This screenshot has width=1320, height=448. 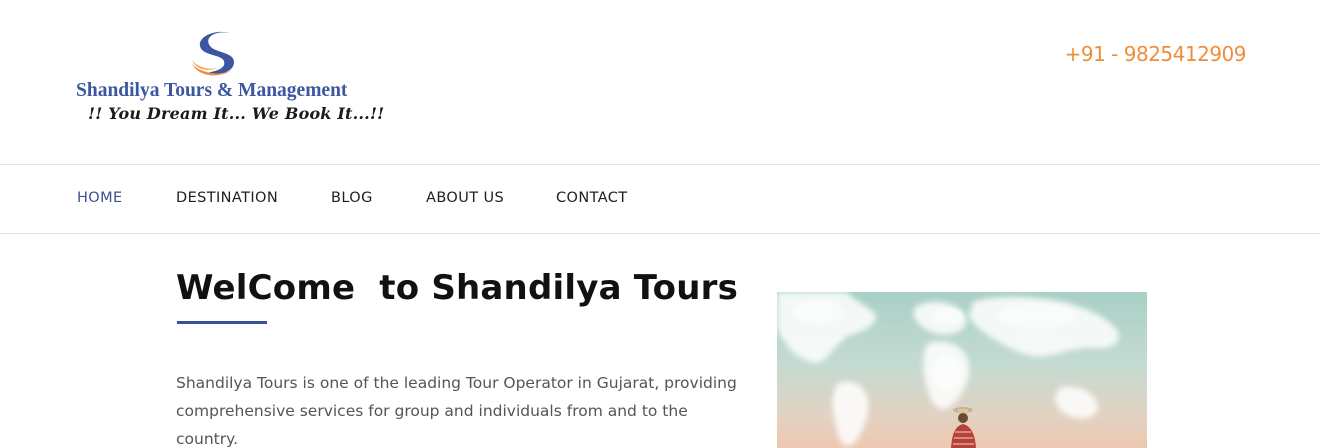 What do you see at coordinates (222, 322) in the screenshot?
I see `title-underline` at bounding box center [222, 322].